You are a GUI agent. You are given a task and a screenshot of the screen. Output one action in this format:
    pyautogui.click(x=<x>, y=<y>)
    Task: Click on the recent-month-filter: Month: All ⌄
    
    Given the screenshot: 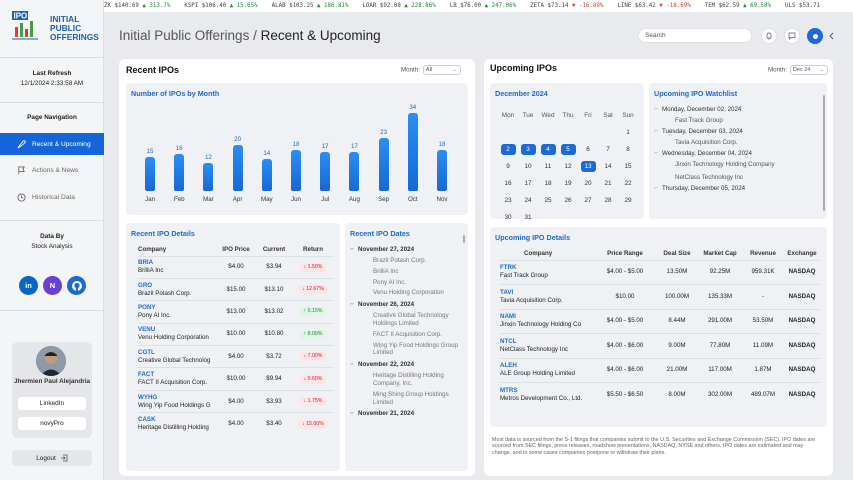 What is the action you would take?
    pyautogui.click(x=431, y=70)
    